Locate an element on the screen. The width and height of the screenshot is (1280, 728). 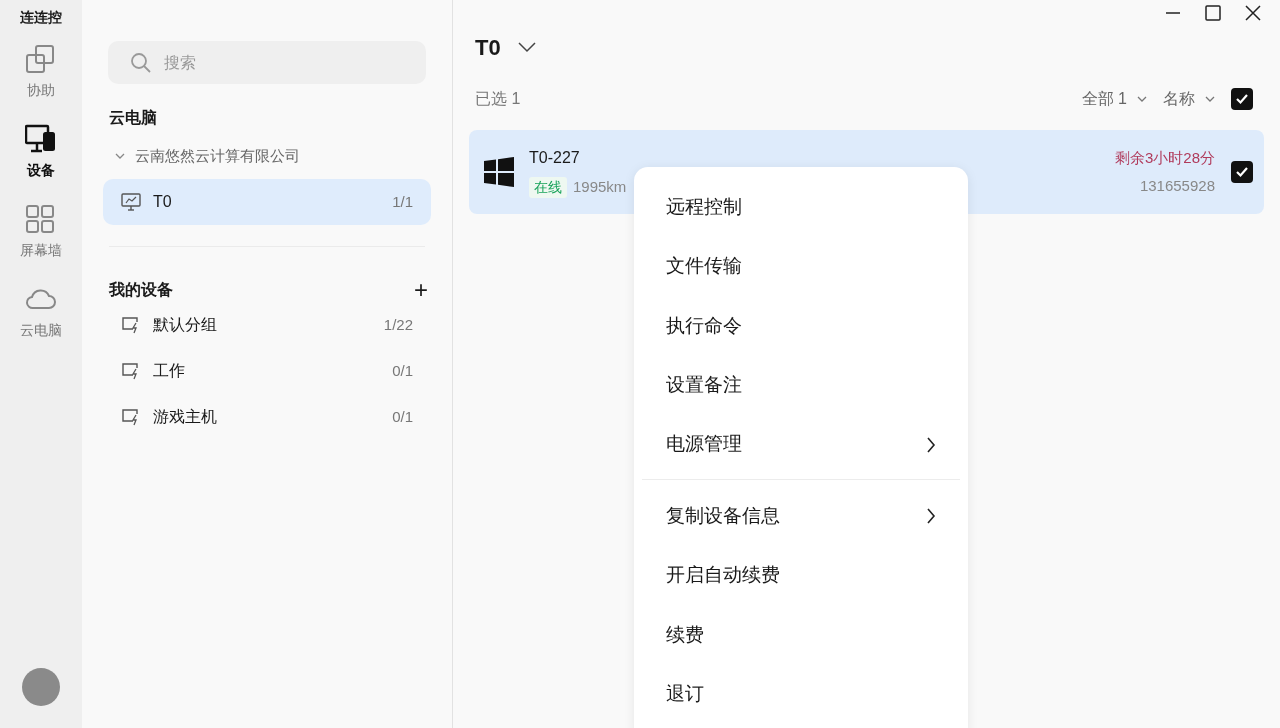
group-label: T0 is located at coordinates (163, 202).